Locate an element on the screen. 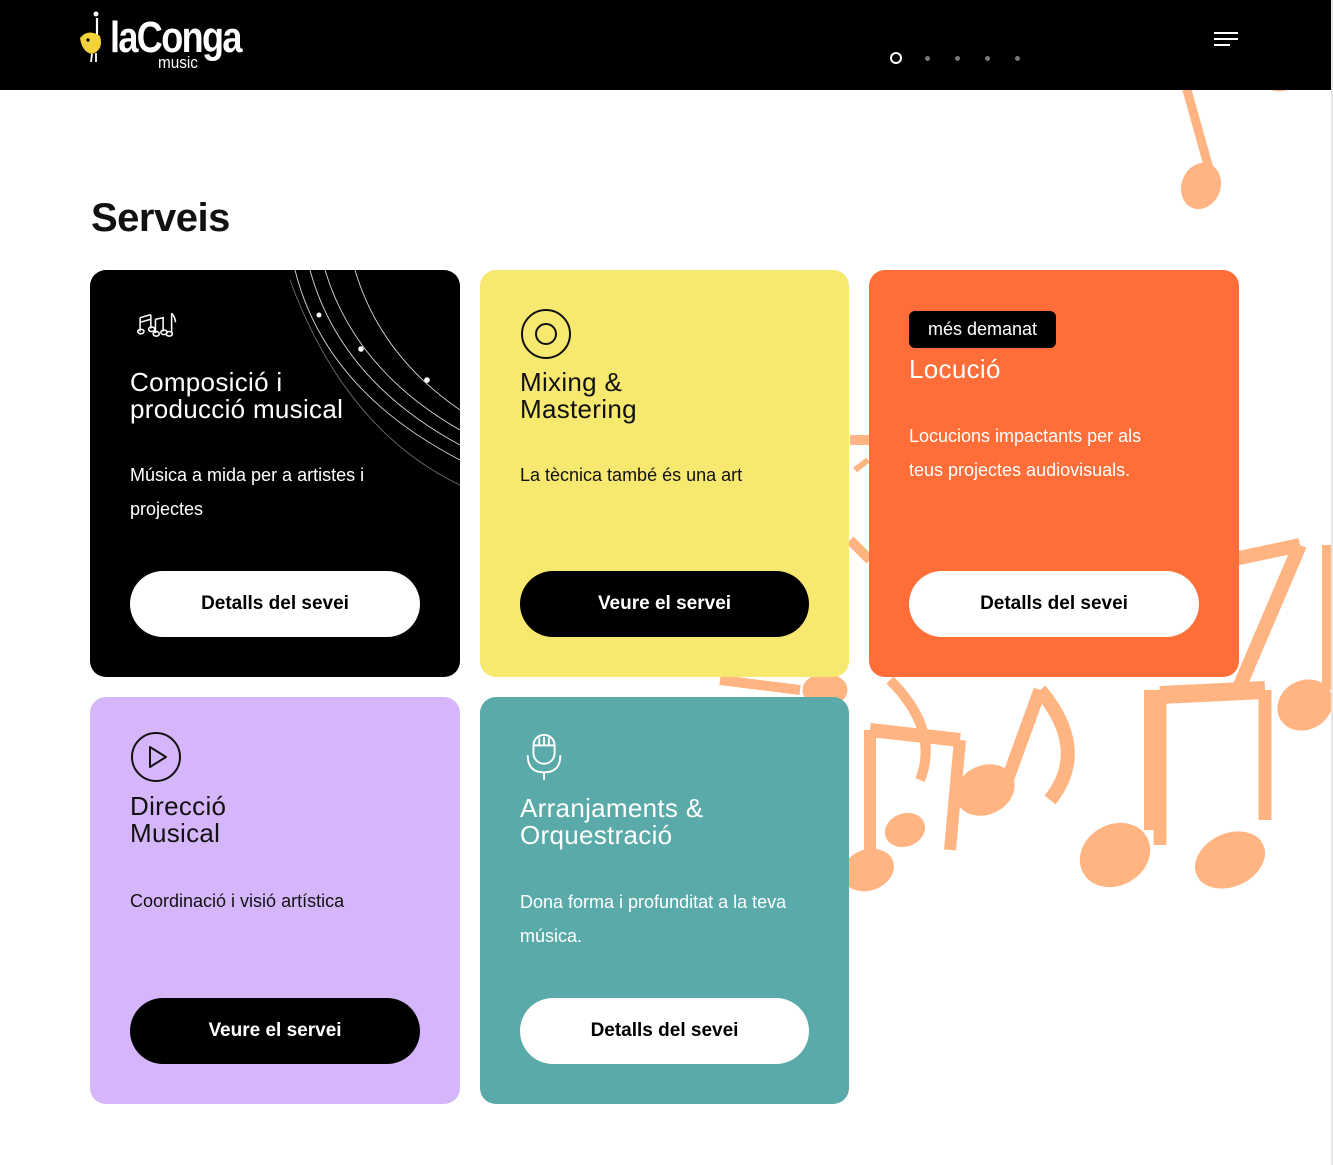  bird-logo-icon is located at coordinates (90, 37).